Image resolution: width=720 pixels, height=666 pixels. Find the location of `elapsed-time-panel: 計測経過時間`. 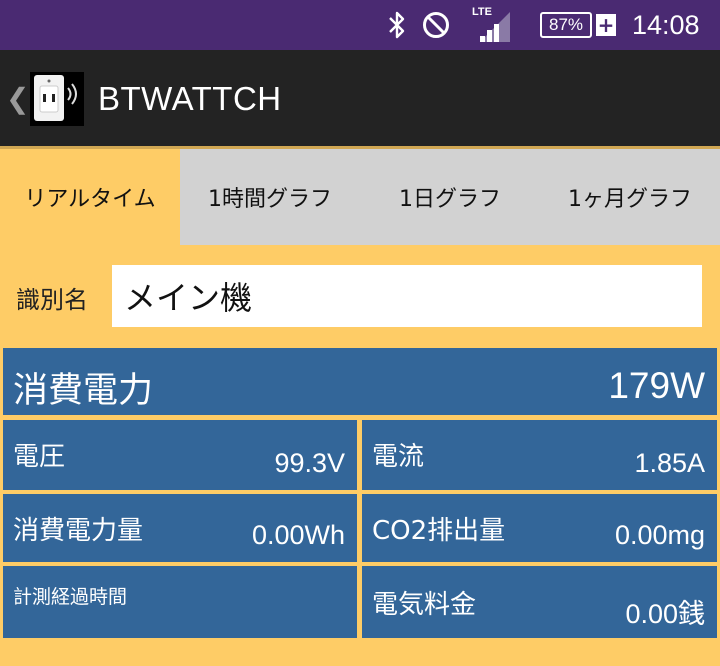

elapsed-time-panel: 計測経過時間 is located at coordinates (180, 602).